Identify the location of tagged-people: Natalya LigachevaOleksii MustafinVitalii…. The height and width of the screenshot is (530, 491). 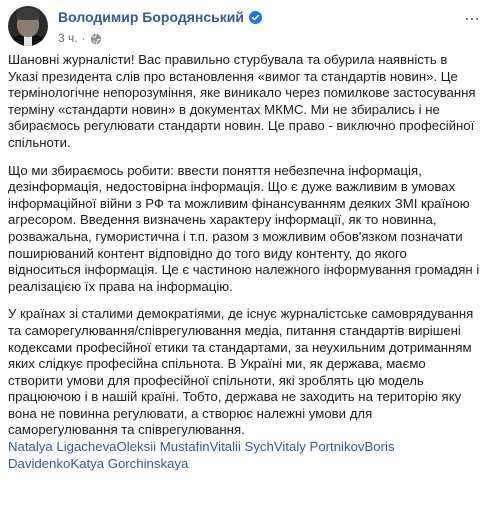
(244, 455).